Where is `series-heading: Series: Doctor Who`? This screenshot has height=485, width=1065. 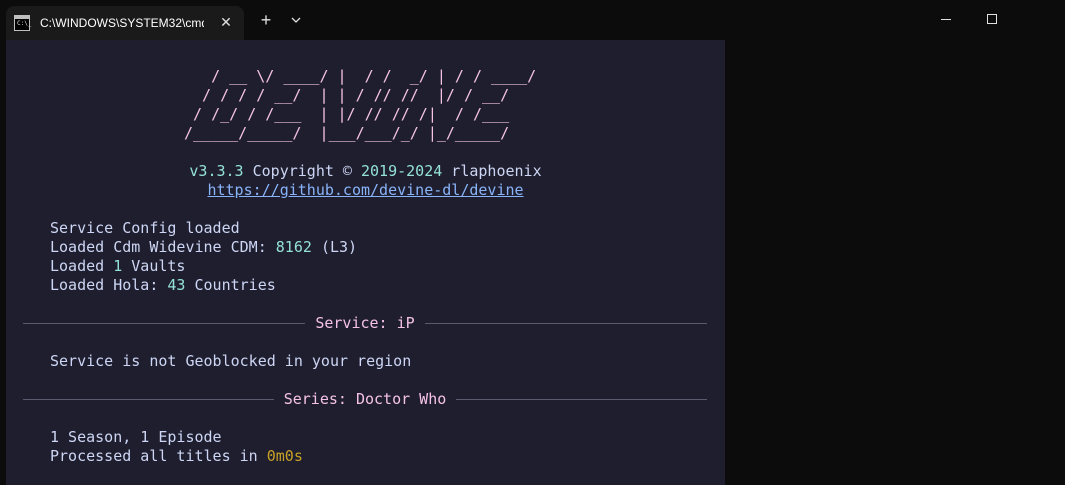 series-heading: Series: Doctor Who is located at coordinates (365, 399).